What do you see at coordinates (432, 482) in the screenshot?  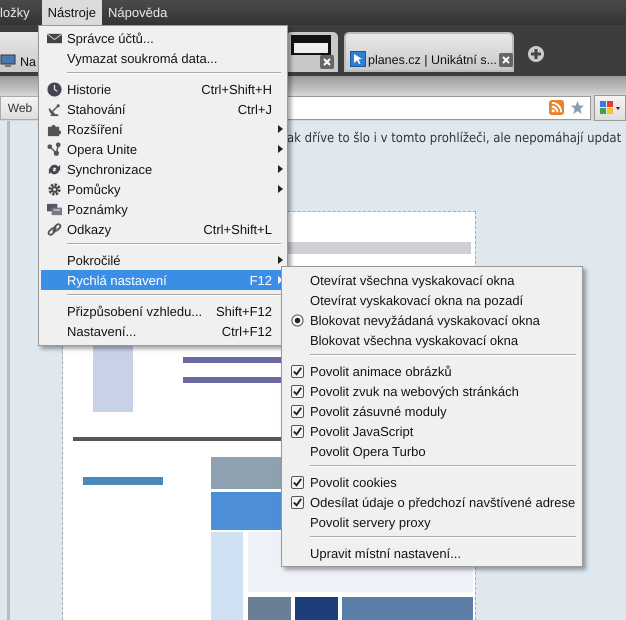 I see `menu-item: Povolit cookies` at bounding box center [432, 482].